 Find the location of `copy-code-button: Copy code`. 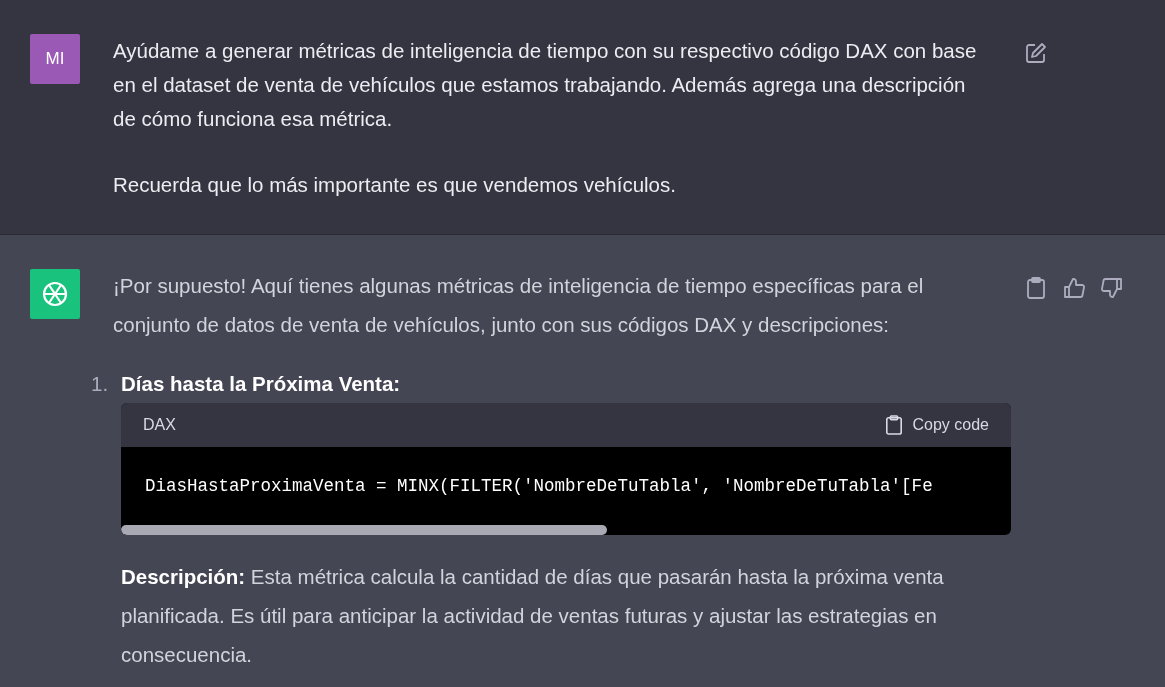

copy-code-button: Copy code is located at coordinates (936, 425).